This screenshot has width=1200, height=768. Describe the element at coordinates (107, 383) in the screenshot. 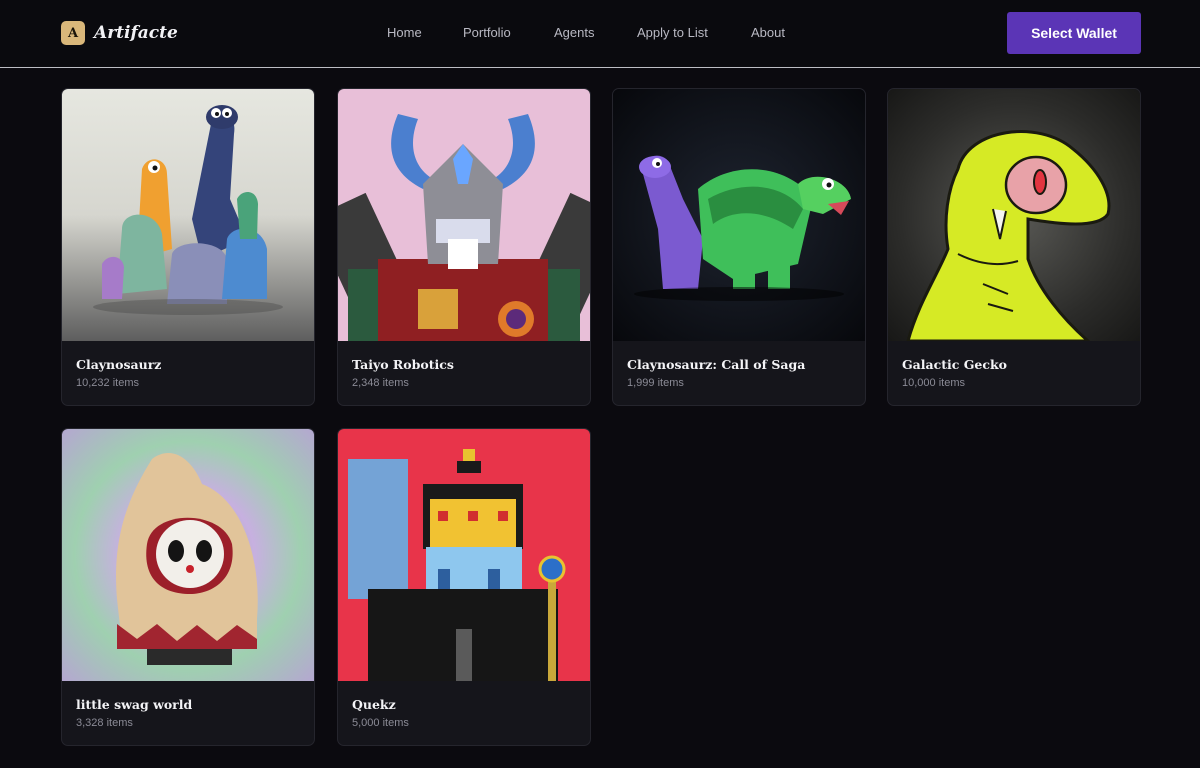

I see `collection-item-count: 10,232 items` at that location.